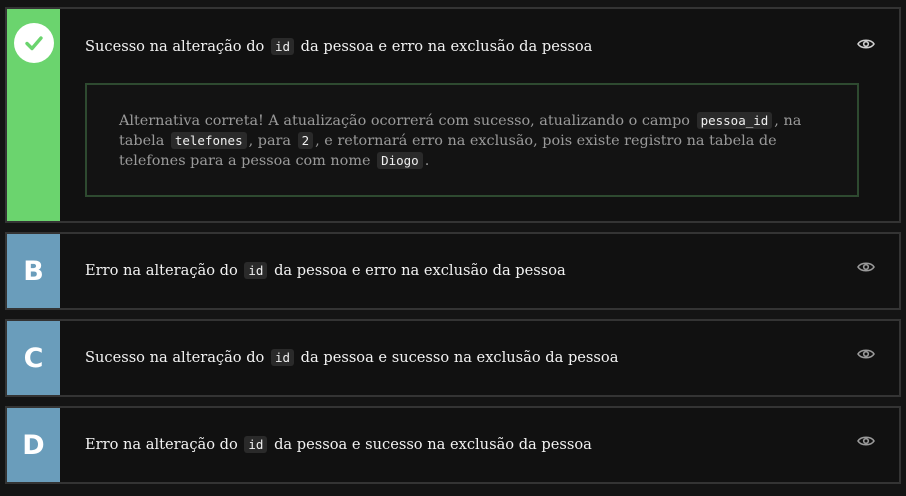  What do you see at coordinates (282, 357) in the screenshot?
I see `option-c-code: id` at bounding box center [282, 357].